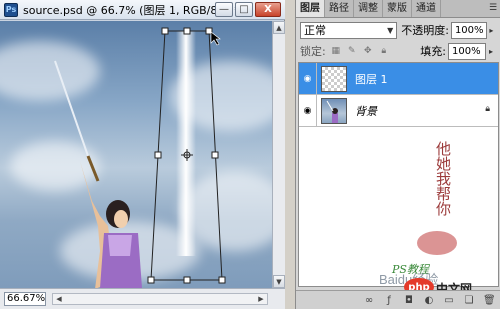 Image resolution: width=500 pixels, height=309 pixels. What do you see at coordinates (131, 10) in the screenshot?
I see `document-title: source.psd @ 66.7% (图层 1, RGB/8#) *` at bounding box center [131, 10].